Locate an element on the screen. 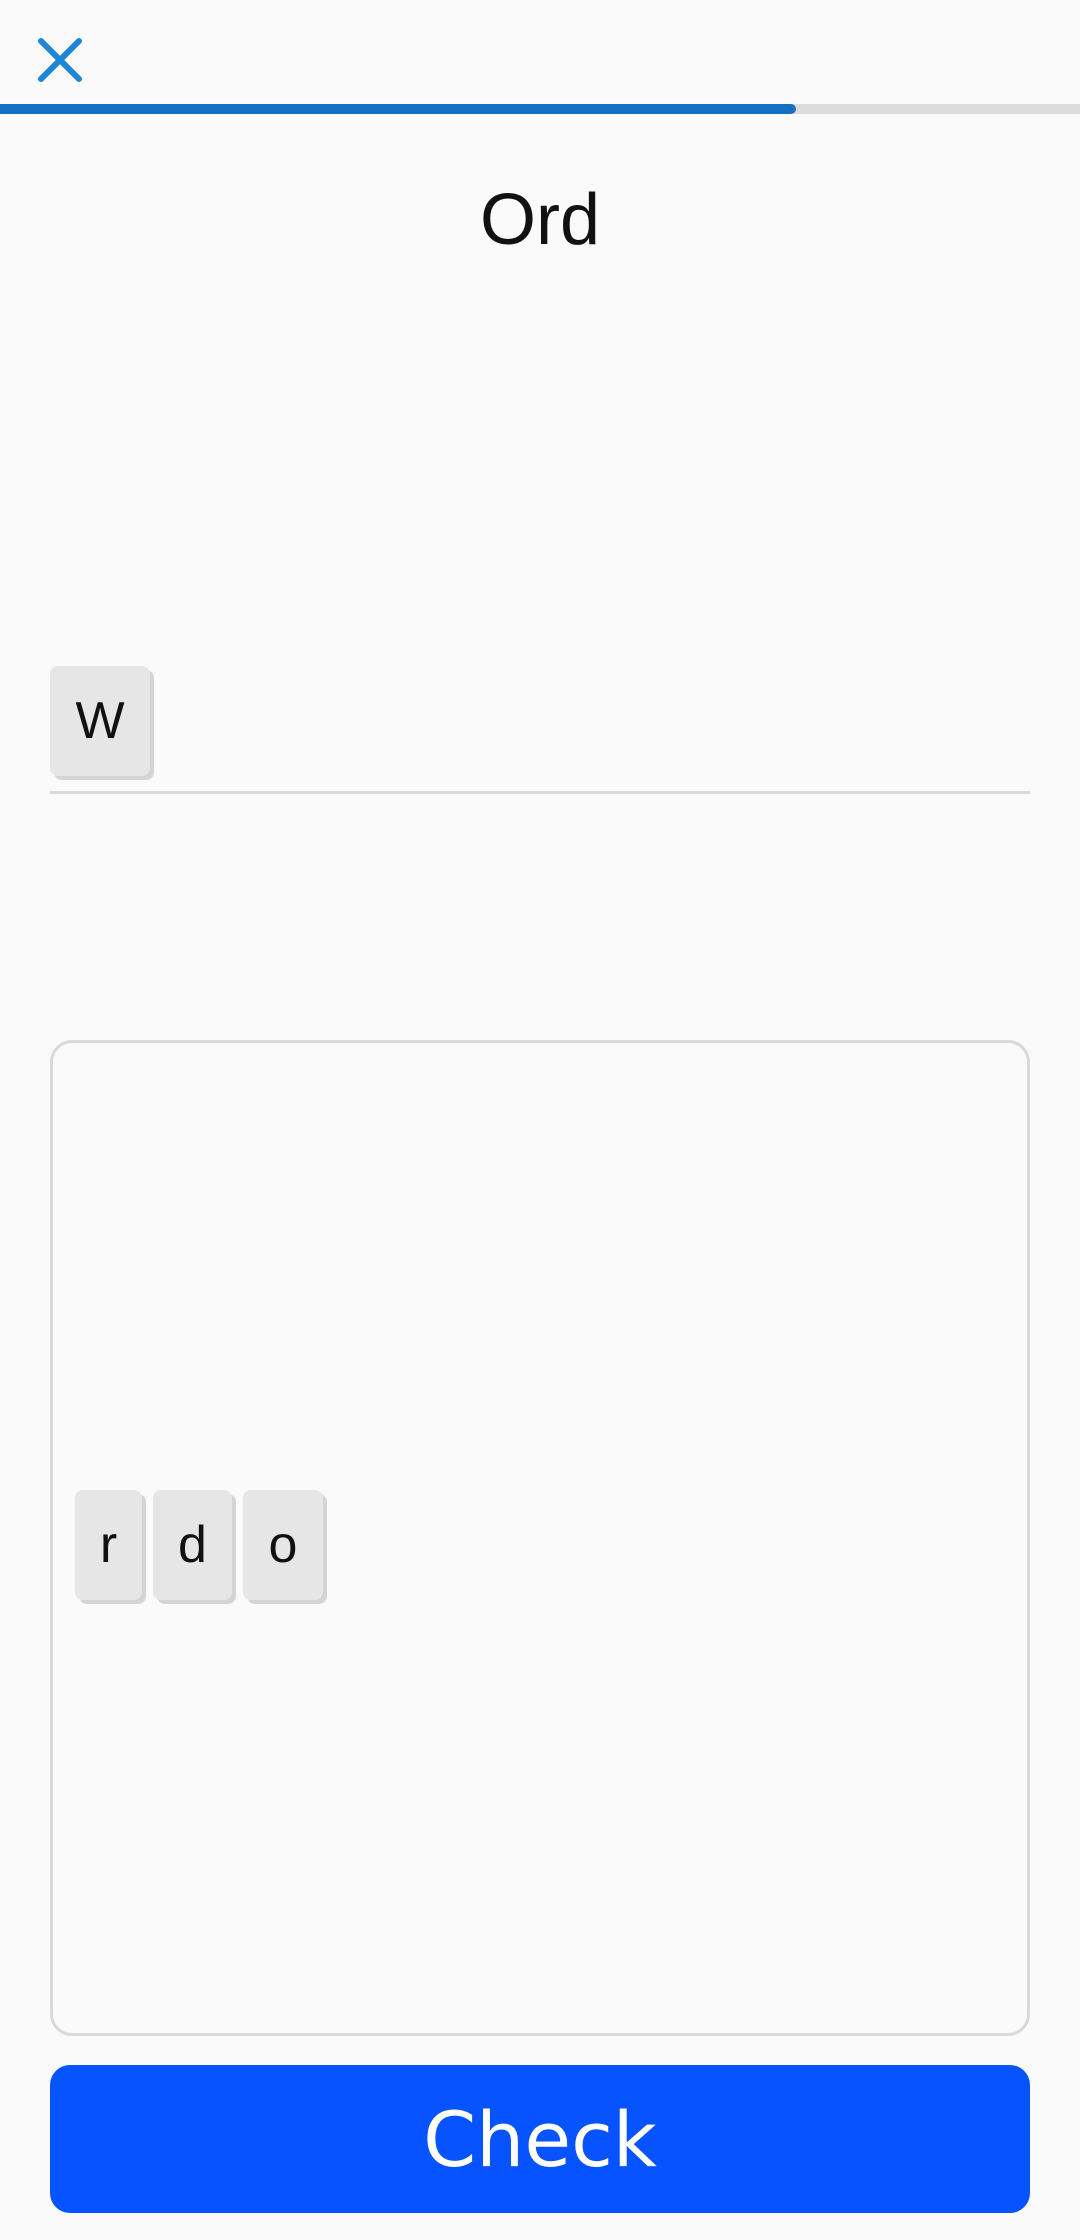 This screenshot has height=2240, width=1080. check-button: Check is located at coordinates (540, 2139).